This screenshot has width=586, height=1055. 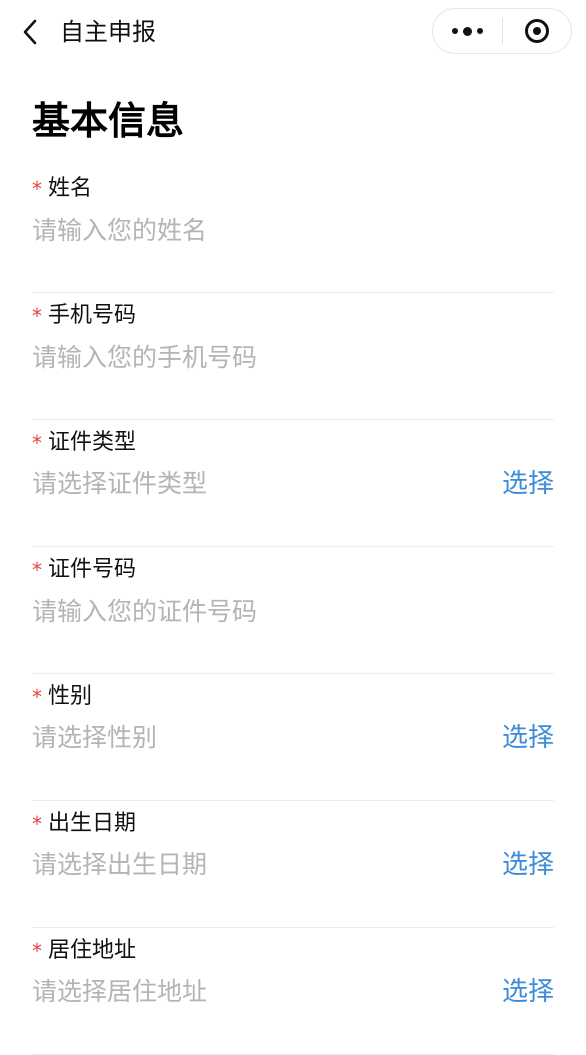 I want to click on navigation-bar: 自主申报, so click(x=293, y=32).